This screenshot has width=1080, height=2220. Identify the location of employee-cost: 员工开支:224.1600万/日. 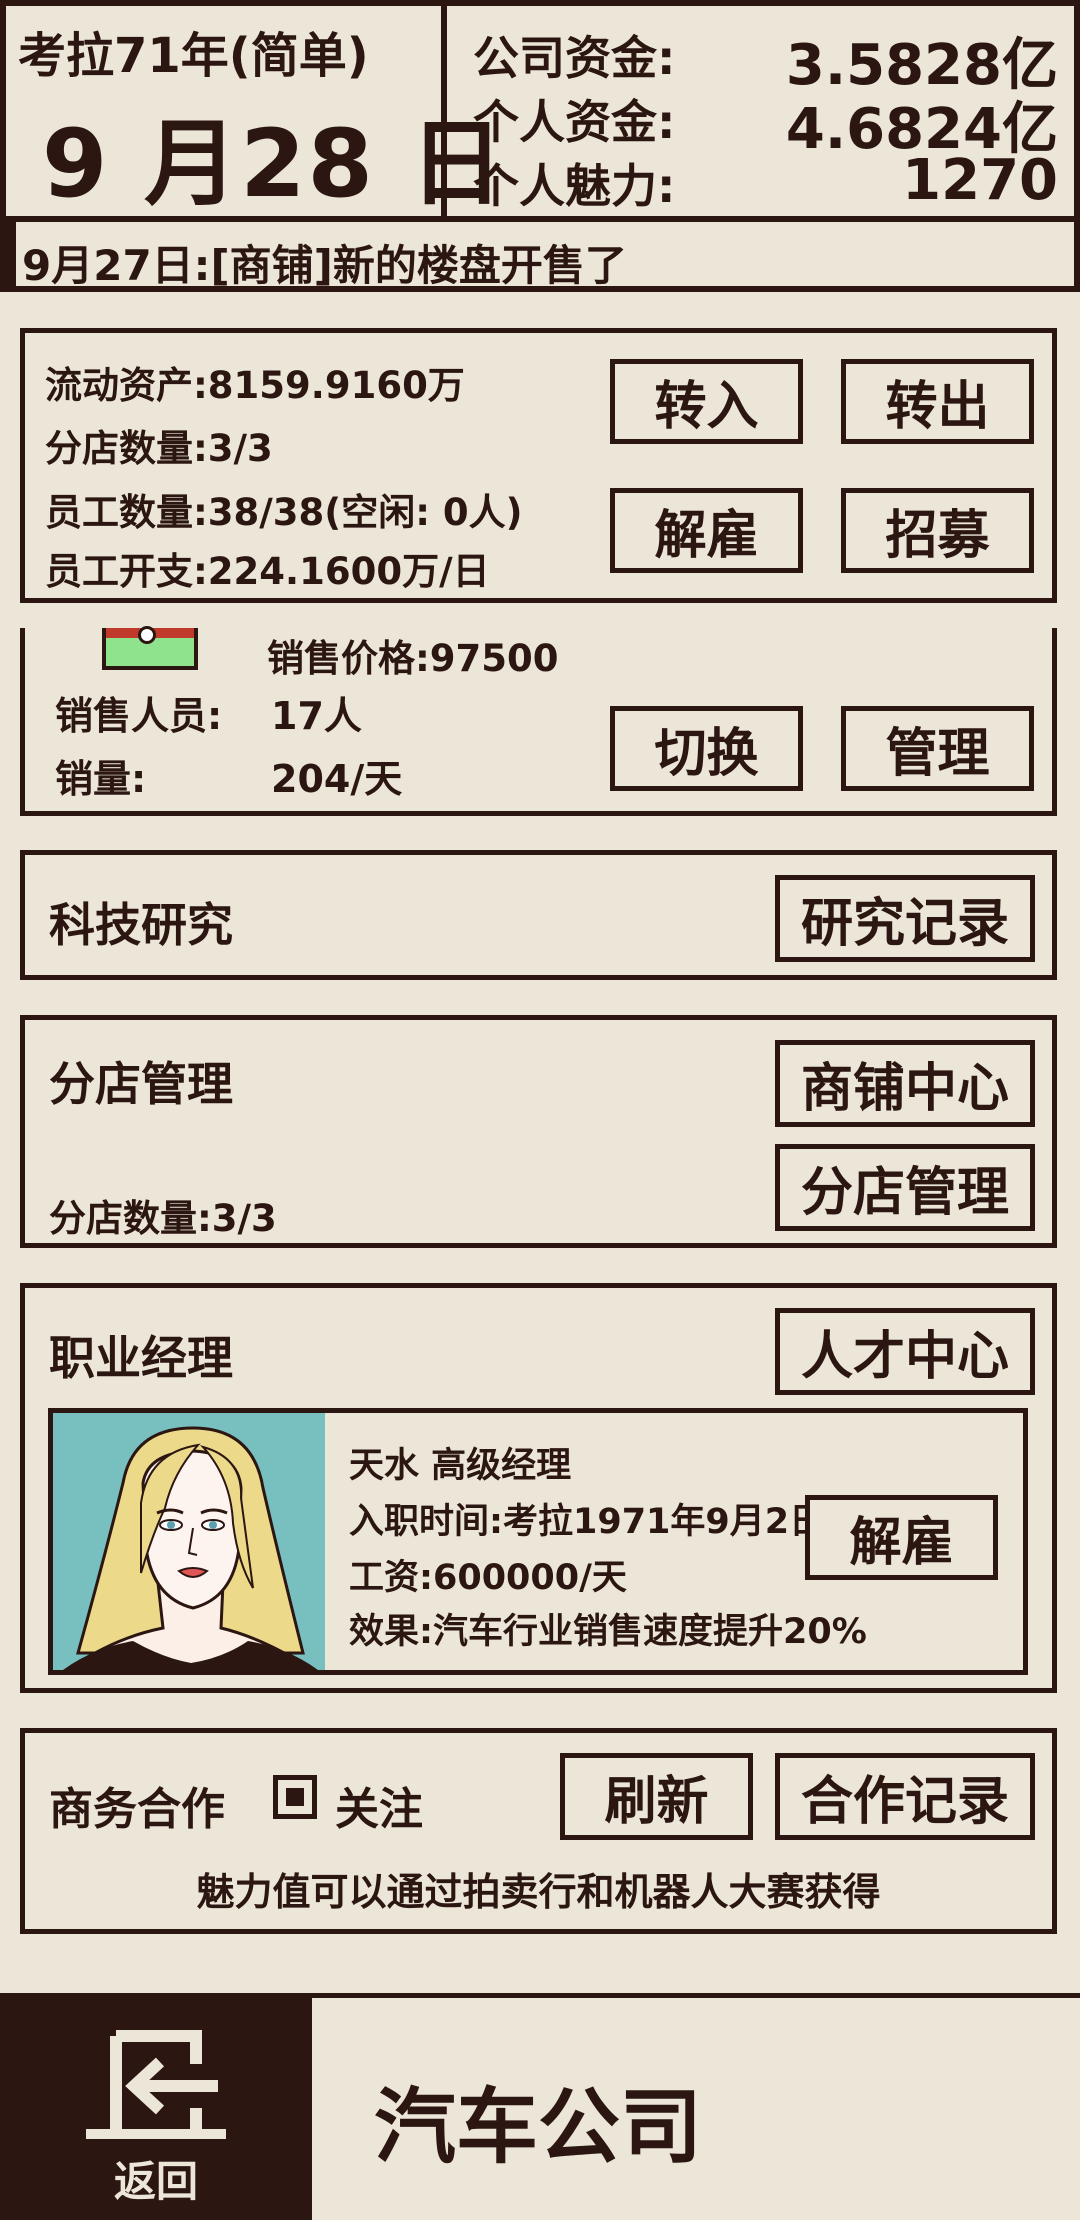
(267, 571).